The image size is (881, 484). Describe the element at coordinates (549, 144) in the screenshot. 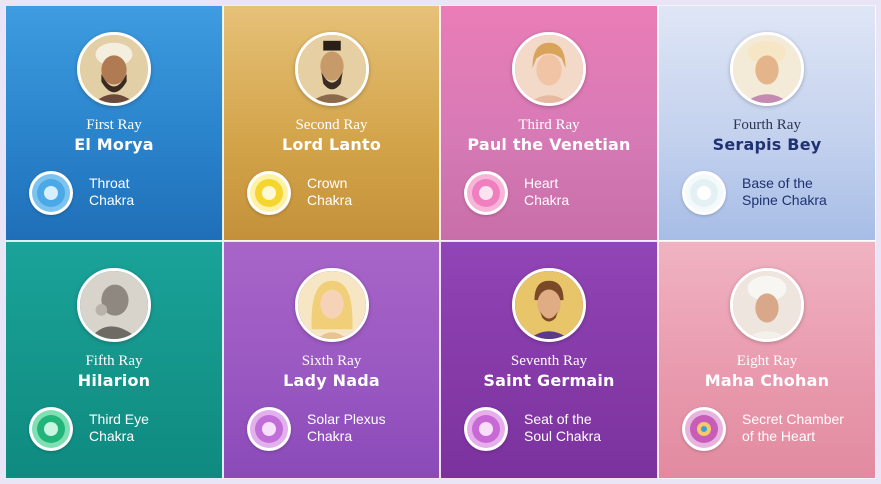

I see `master-name: Paul the Venetian` at that location.